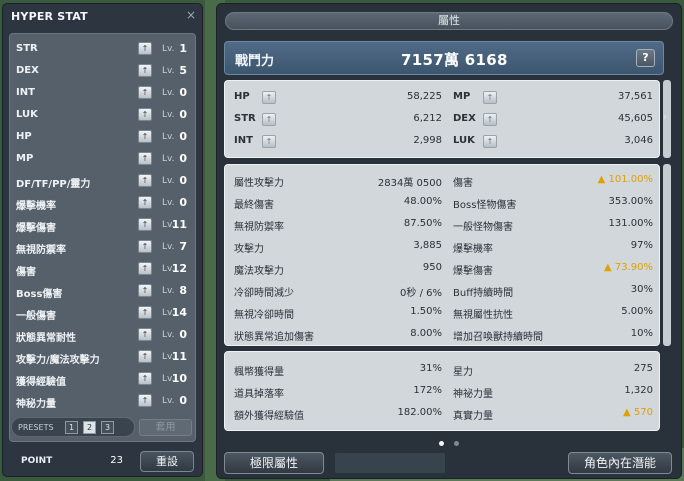  Describe the element at coordinates (338, 413) in the screenshot. I see `stat-row: 額外獲得經驗值 182.00%` at that location.